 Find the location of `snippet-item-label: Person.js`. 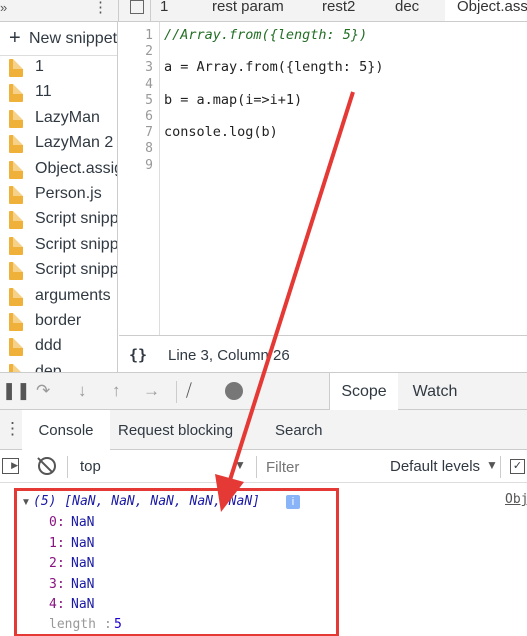

snippet-item-label: Person.js is located at coordinates (68, 193).